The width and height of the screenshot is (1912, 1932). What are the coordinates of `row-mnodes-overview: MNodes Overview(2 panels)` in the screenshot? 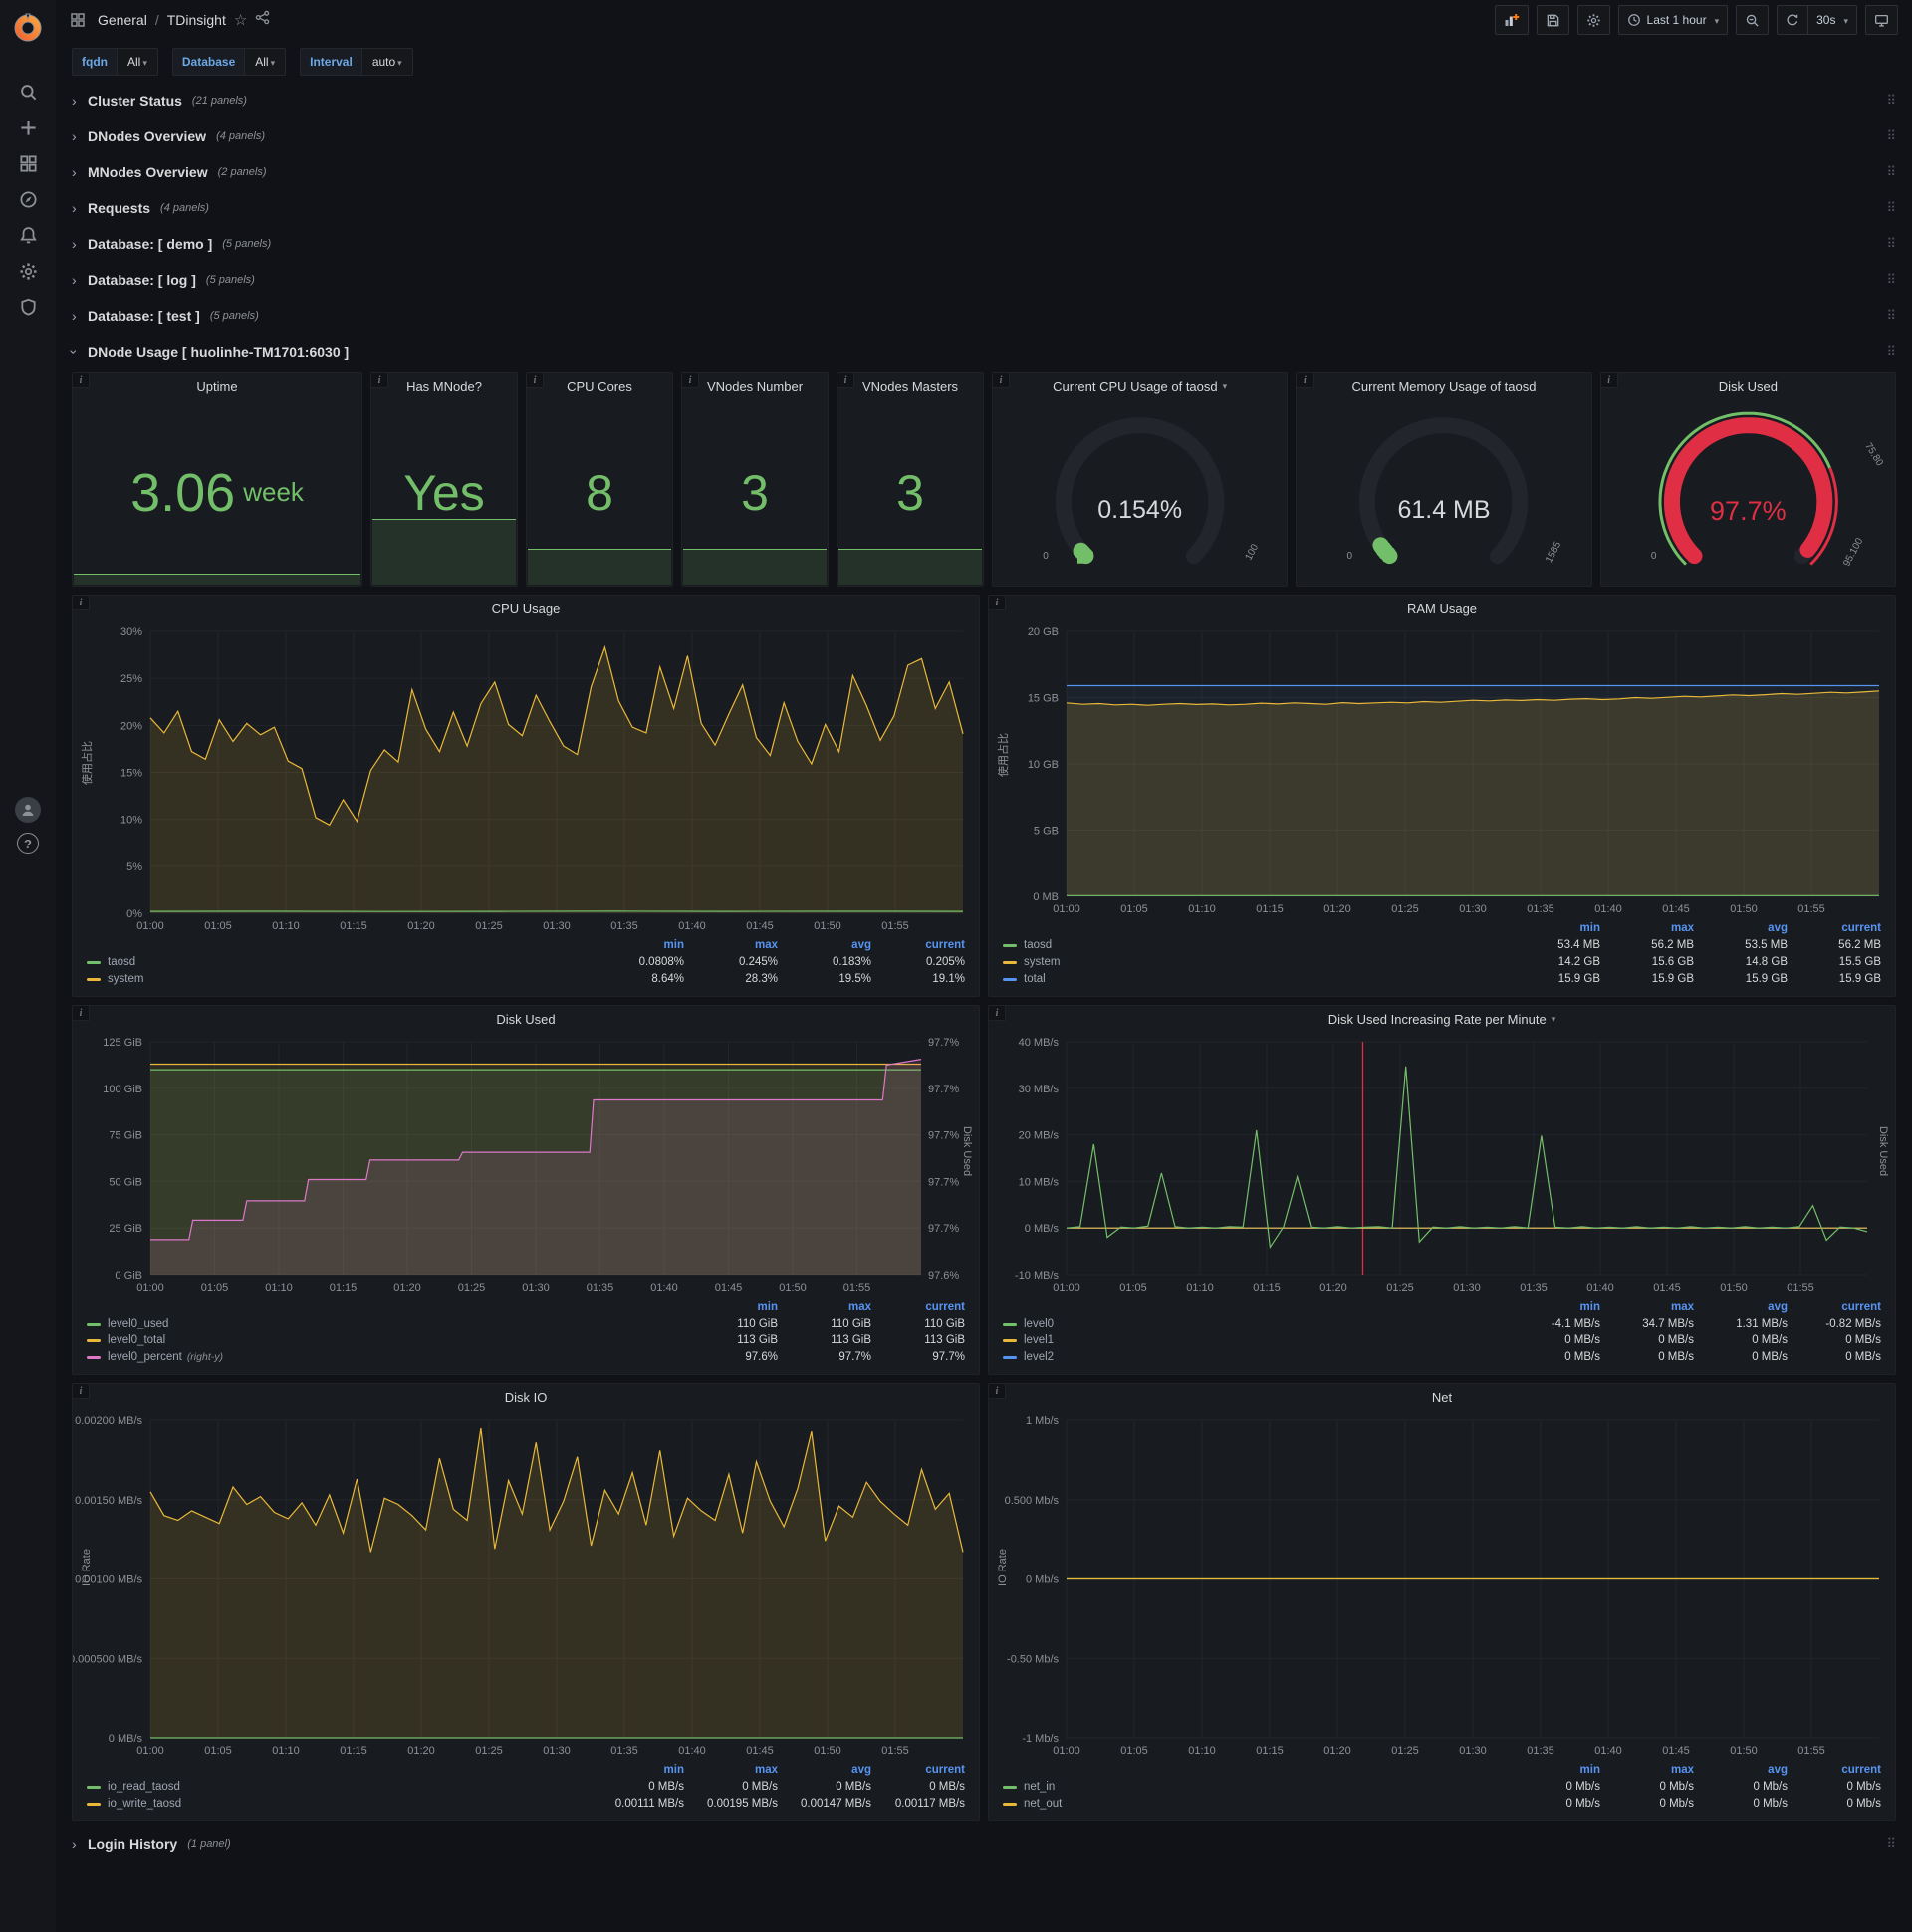 It's located at (984, 172).